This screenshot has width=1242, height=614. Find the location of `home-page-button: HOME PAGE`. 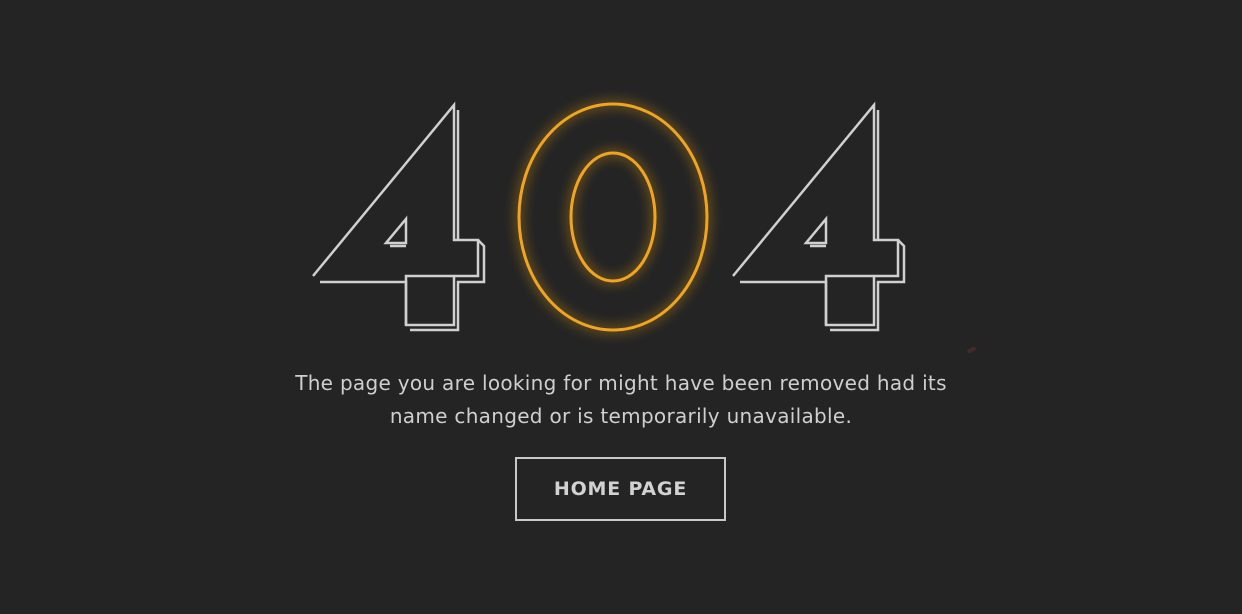

home-page-button: HOME PAGE is located at coordinates (620, 489).